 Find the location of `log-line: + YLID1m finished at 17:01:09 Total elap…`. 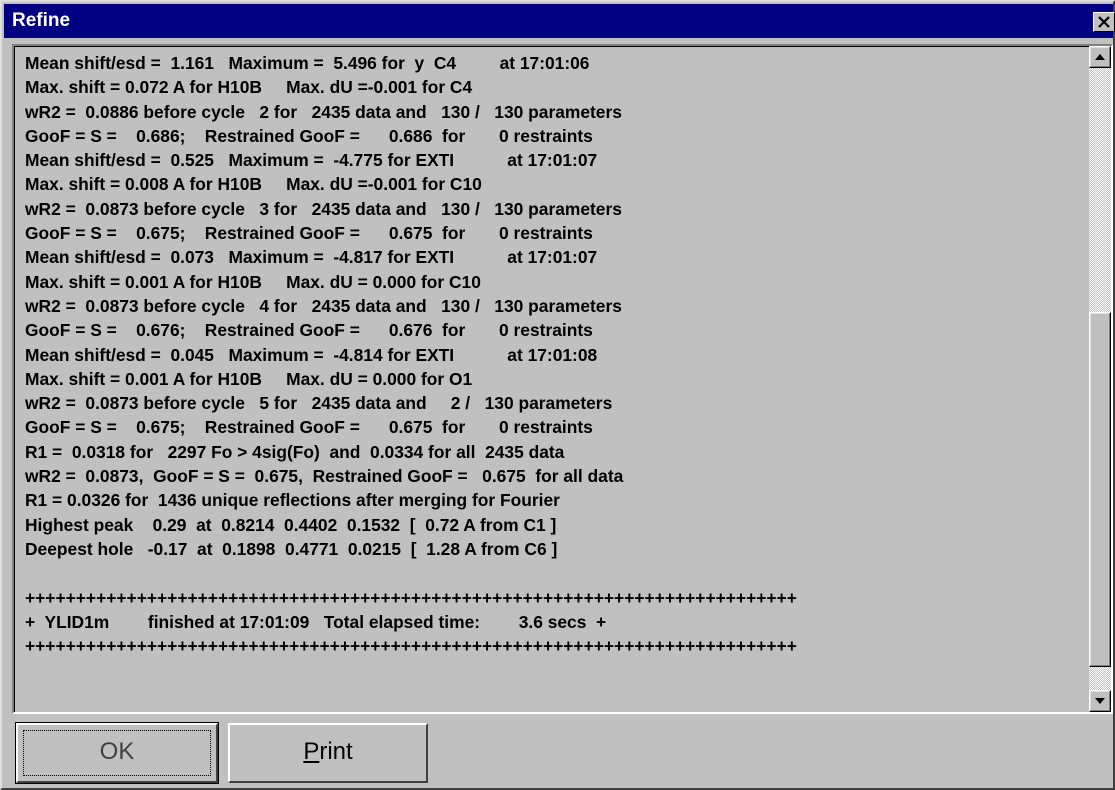

log-line: + YLID1m finished at 17:01:09 Total elap… is located at coordinates (316, 621).